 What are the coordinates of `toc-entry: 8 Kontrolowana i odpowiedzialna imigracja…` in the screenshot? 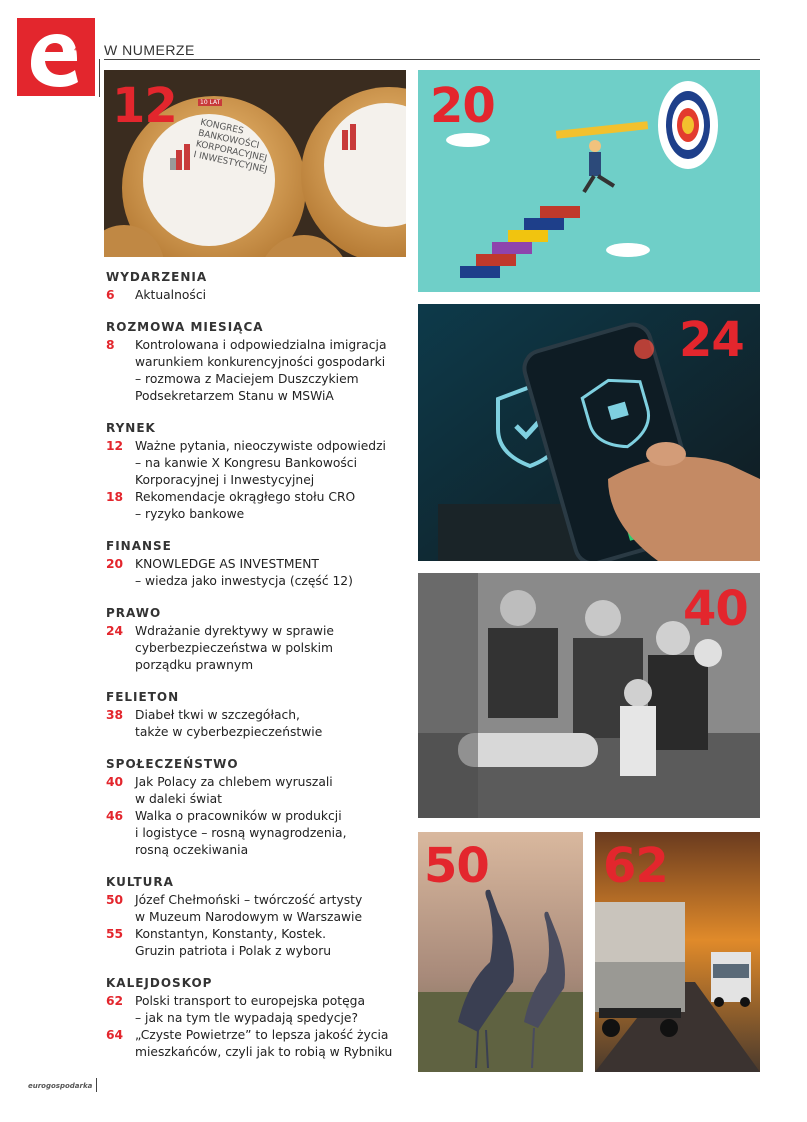 It's located at (256, 371).